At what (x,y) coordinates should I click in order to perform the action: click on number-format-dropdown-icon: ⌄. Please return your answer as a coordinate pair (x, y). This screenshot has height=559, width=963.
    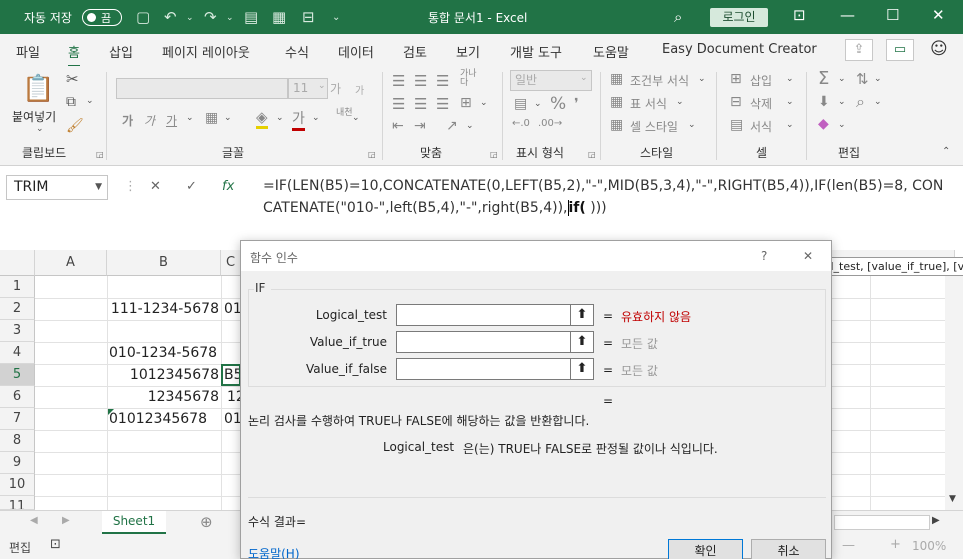
    Looking at the image, I should click on (584, 78).